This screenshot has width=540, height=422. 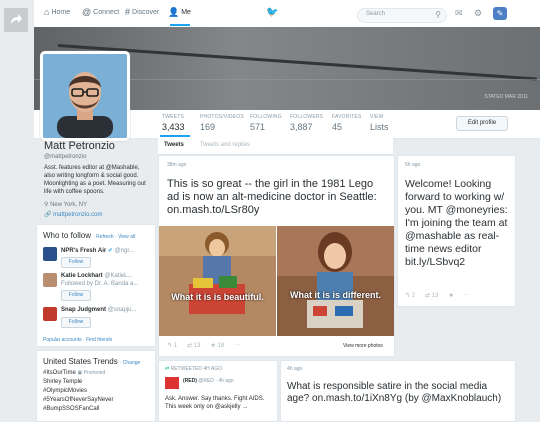 I want to click on trend-item: Shirley Temple, so click(x=62, y=382).